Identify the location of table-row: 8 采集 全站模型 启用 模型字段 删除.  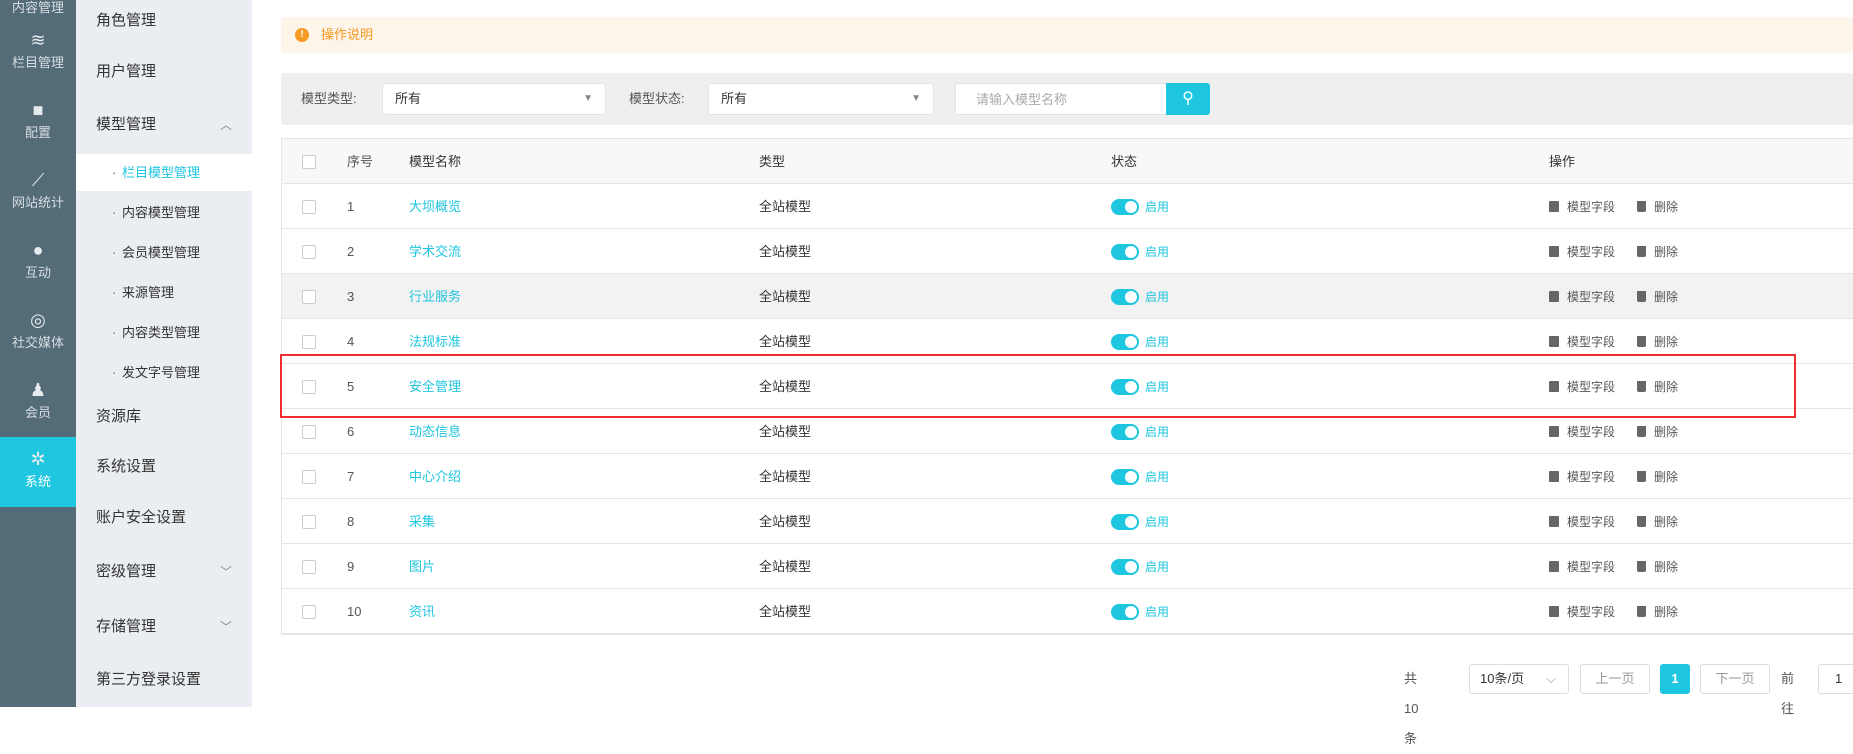
(1067, 521).